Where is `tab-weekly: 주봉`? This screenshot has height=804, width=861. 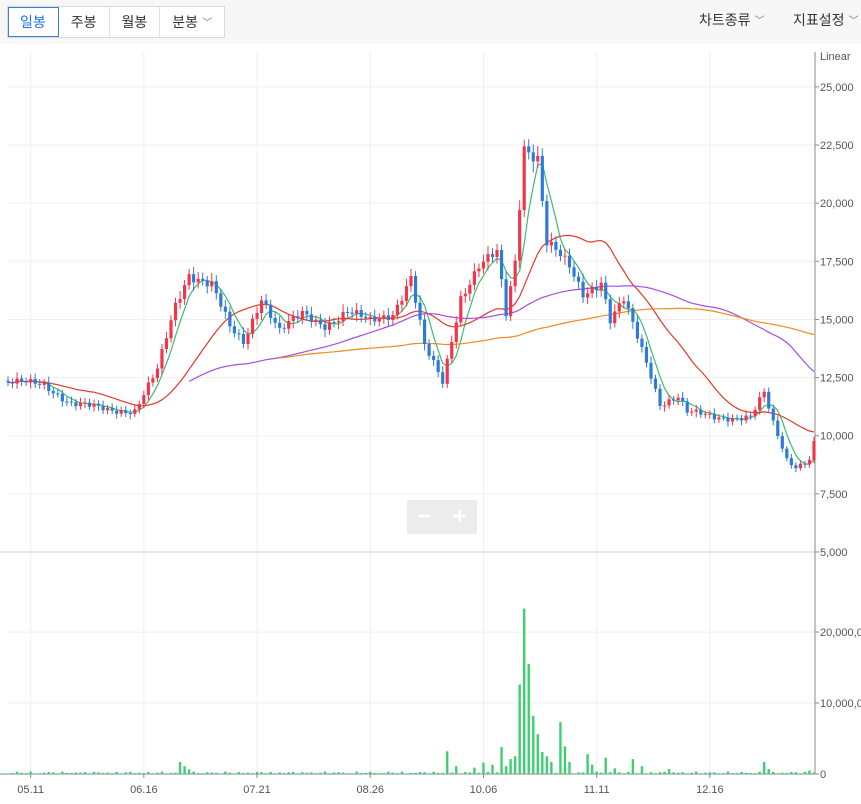 tab-weekly: 주봉 is located at coordinates (84, 22).